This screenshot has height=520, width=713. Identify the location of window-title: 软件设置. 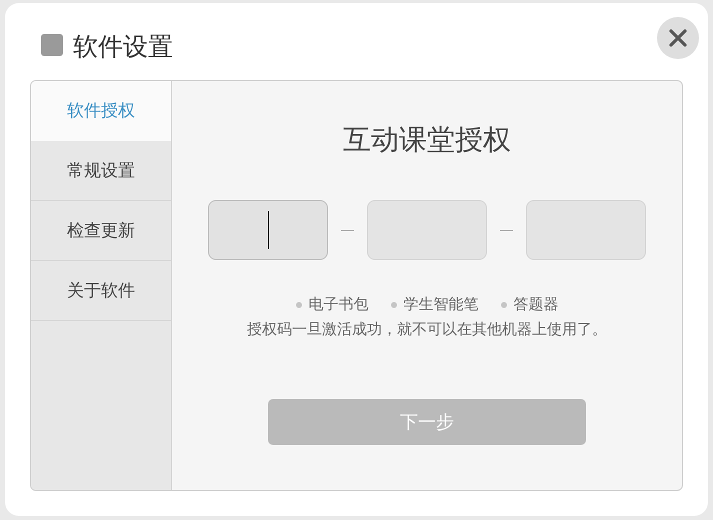
(123, 47).